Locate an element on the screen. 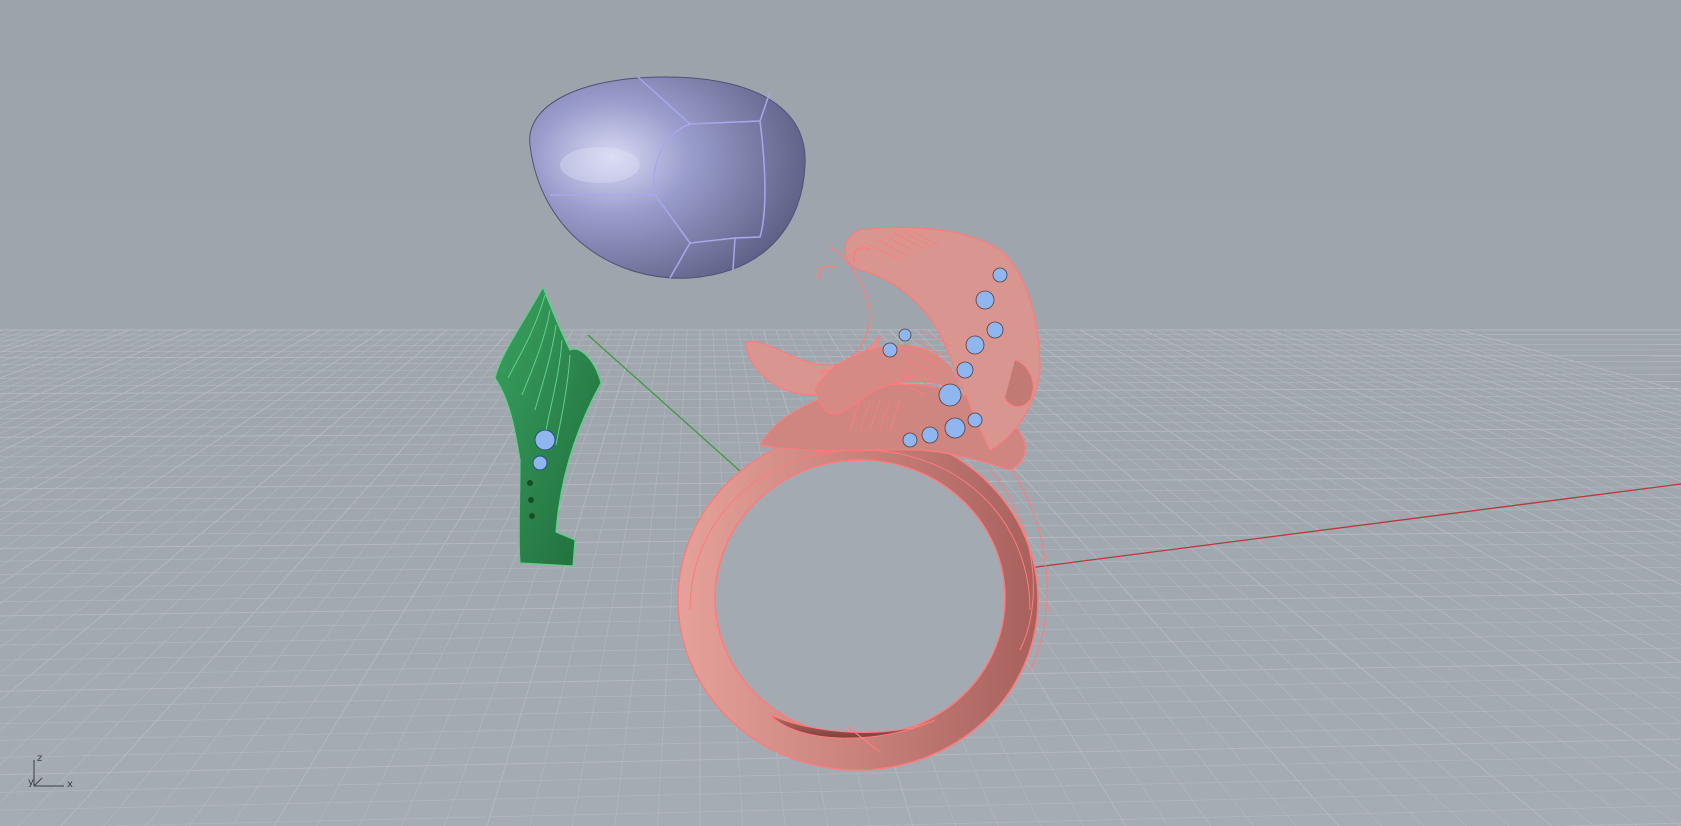  gemstone-object is located at coordinates (667, 177).